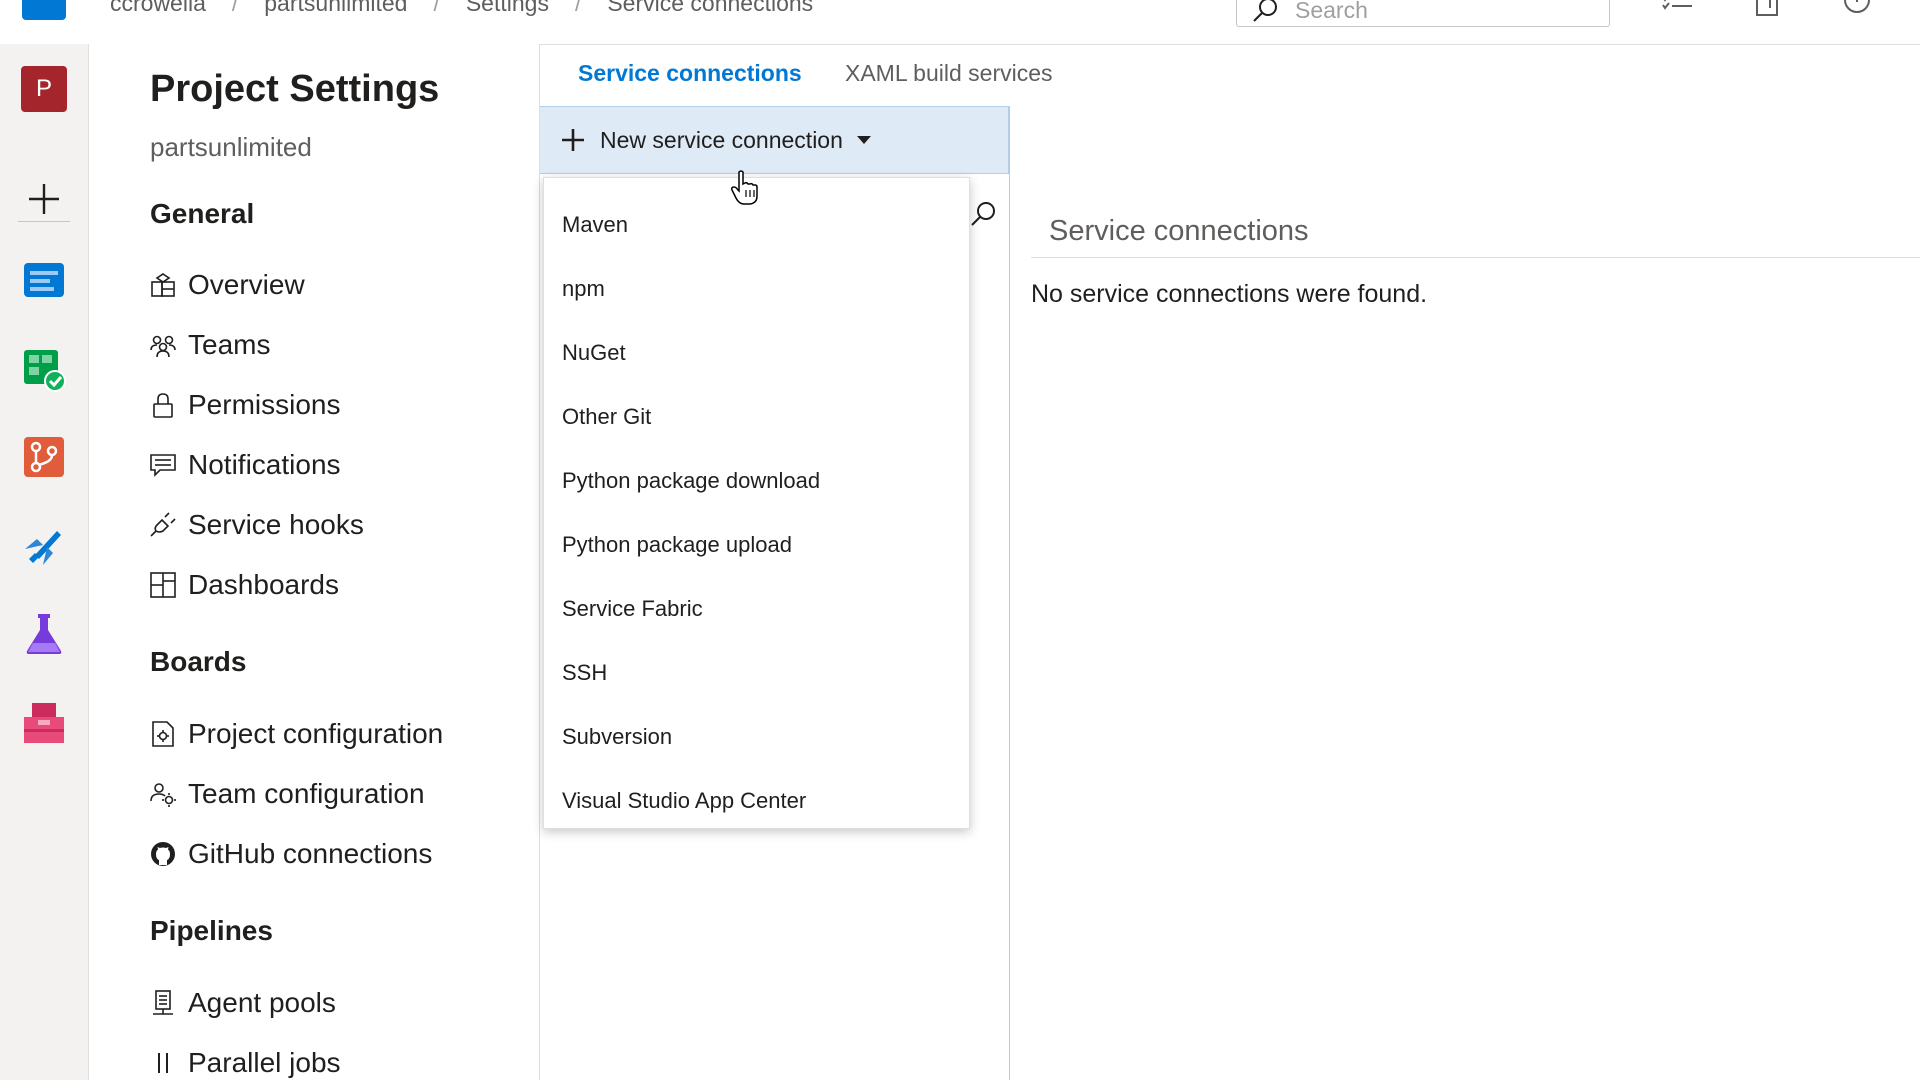 The image size is (1920, 1083). I want to click on azure-devops-logo, so click(44, 10).